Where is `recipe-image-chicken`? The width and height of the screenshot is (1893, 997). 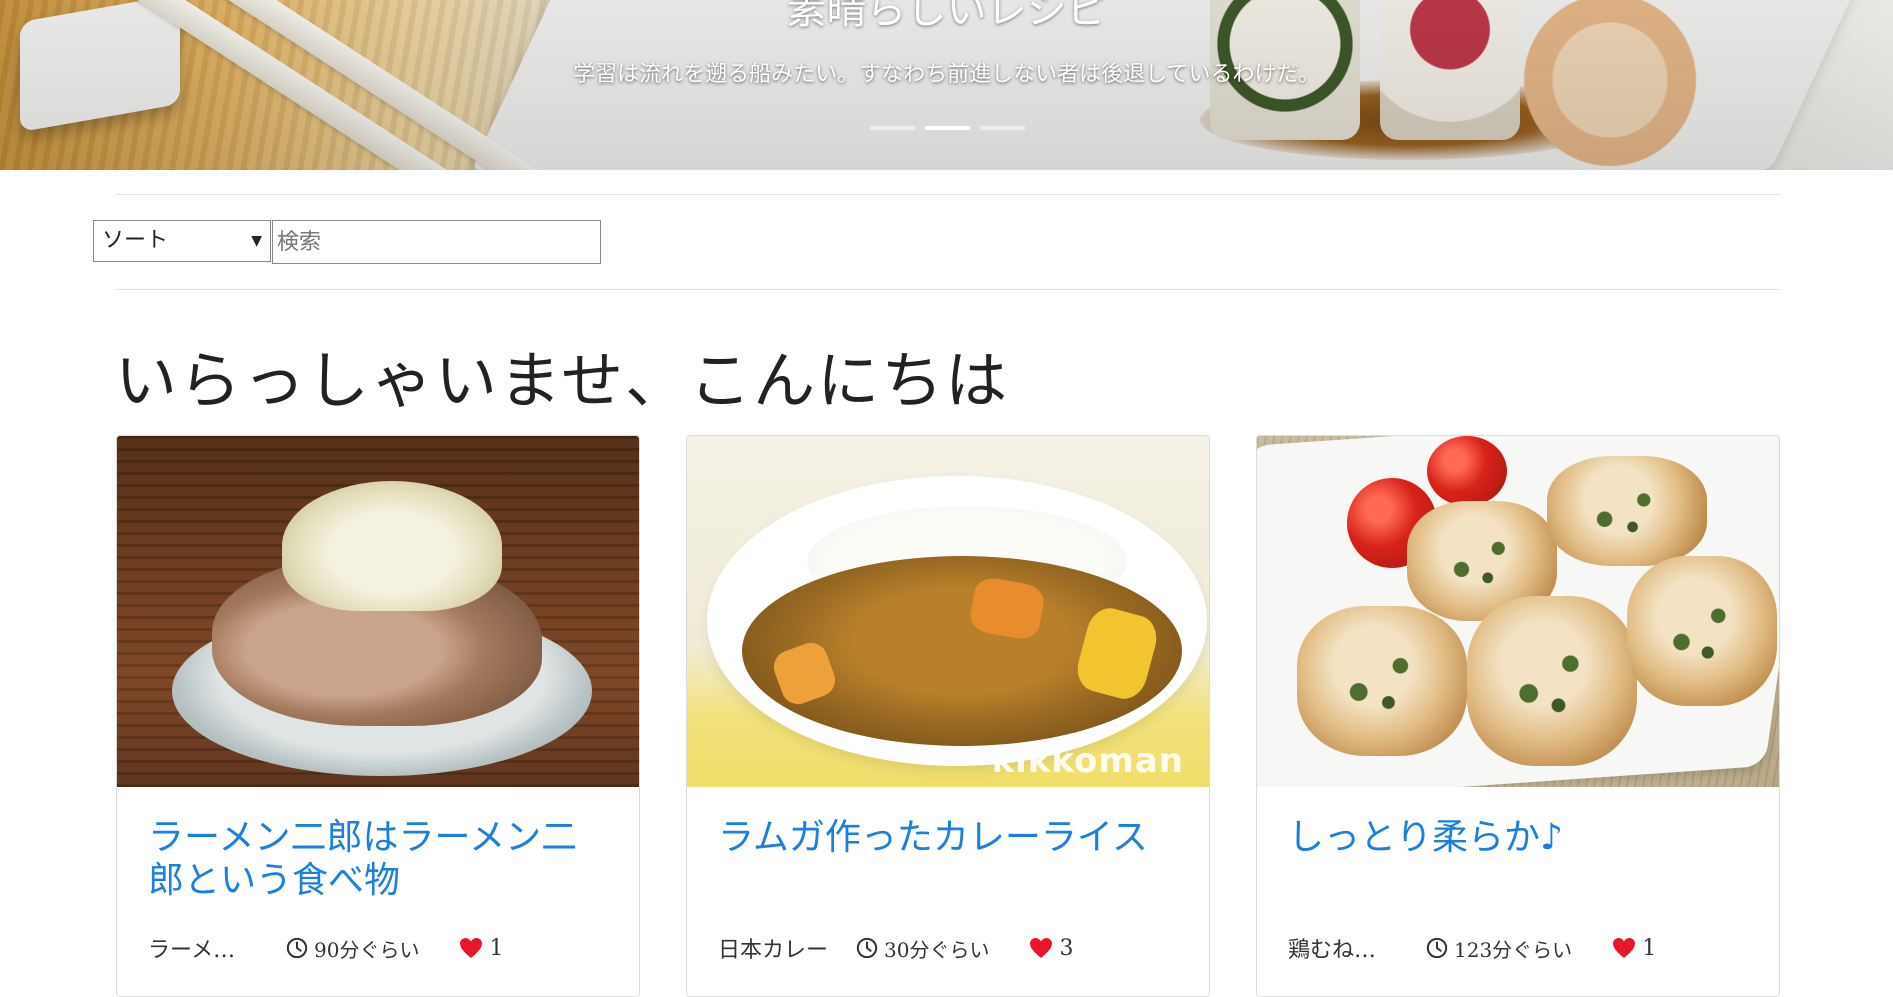 recipe-image-chicken is located at coordinates (1518, 611).